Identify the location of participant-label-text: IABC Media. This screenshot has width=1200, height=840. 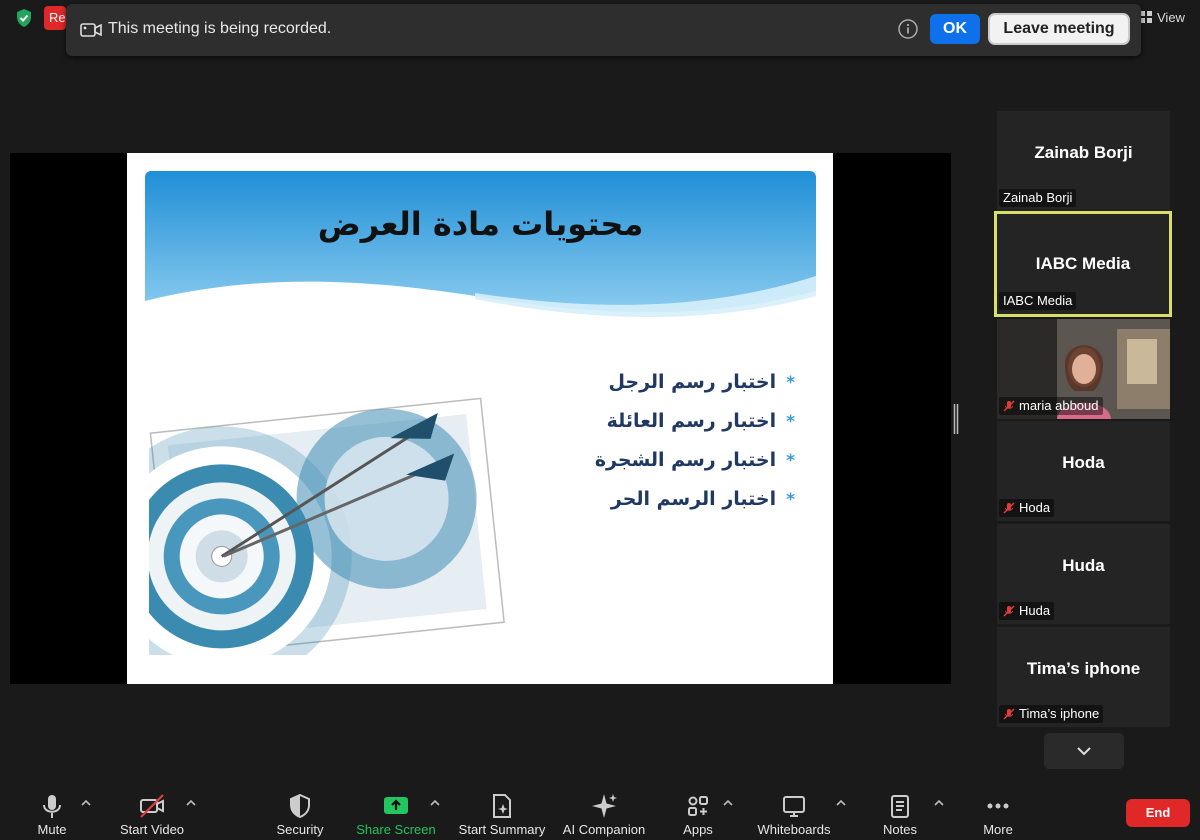
(1038, 300).